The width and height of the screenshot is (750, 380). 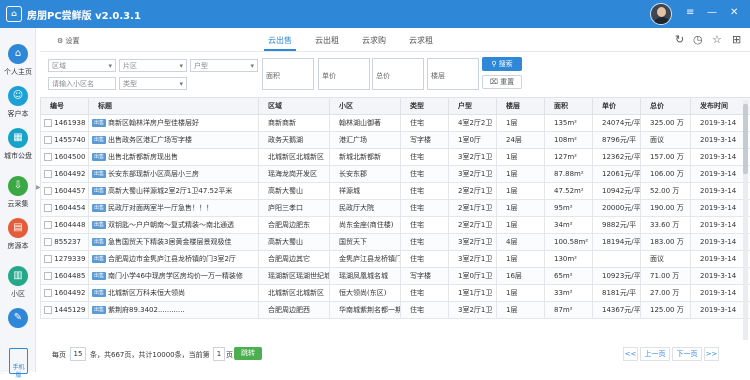 I want to click on listing-title: 双钥匙～户户朝南～复式精装～南北通透, so click(x=171, y=225).